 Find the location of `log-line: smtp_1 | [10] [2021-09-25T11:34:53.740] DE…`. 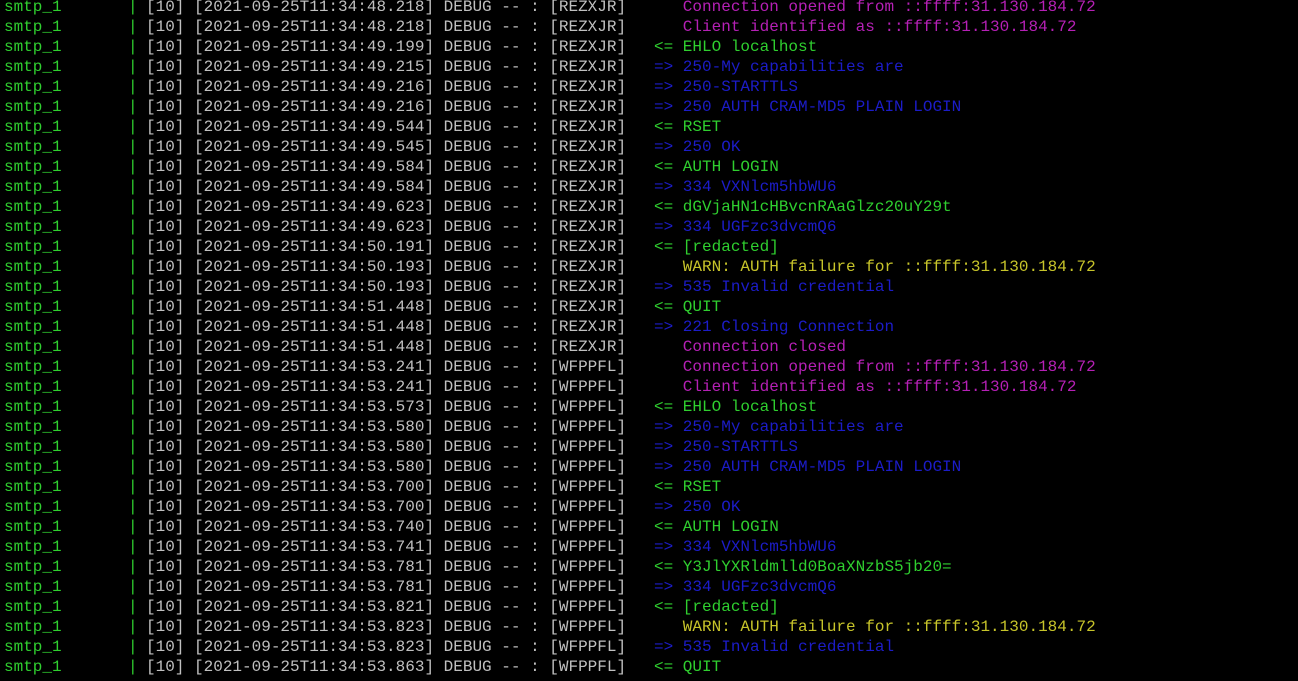

log-line: smtp_1 | [10] [2021-09-25T11:34:53.740] DE… is located at coordinates (649, 527).